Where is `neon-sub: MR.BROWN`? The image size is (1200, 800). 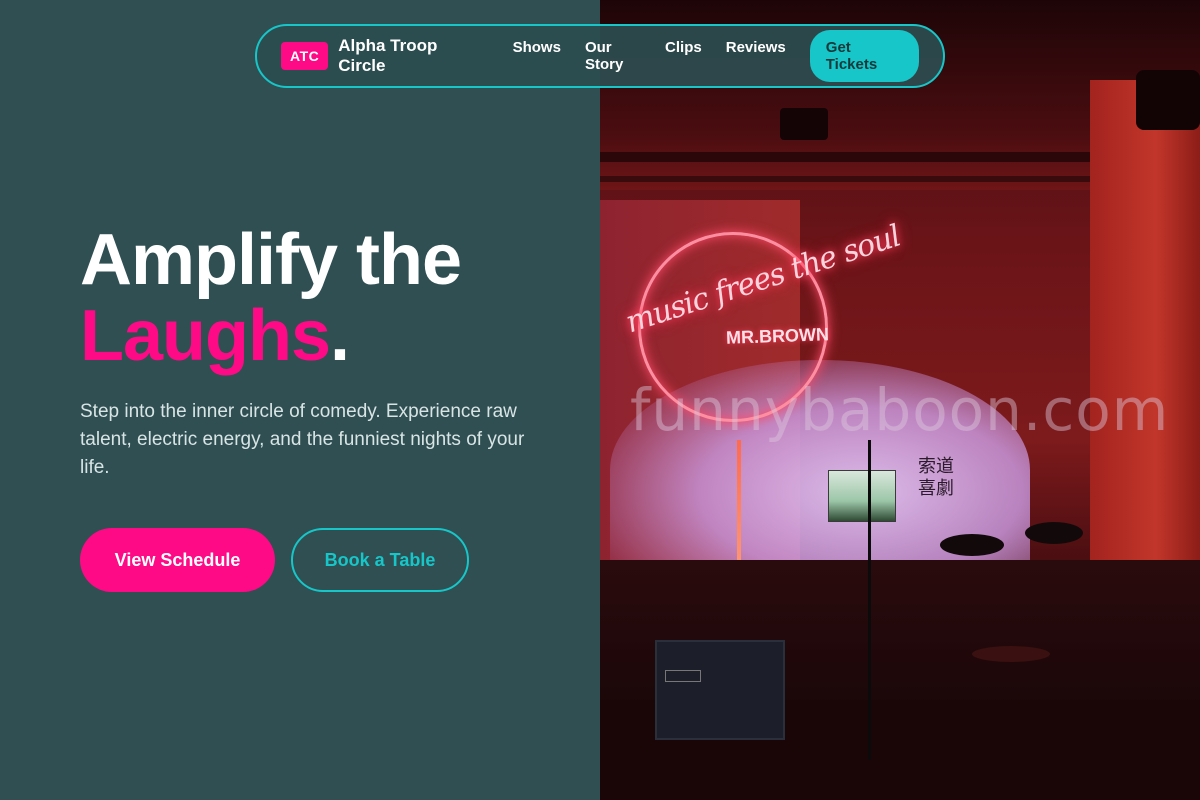
neon-sub: MR.BROWN is located at coordinates (777, 336).